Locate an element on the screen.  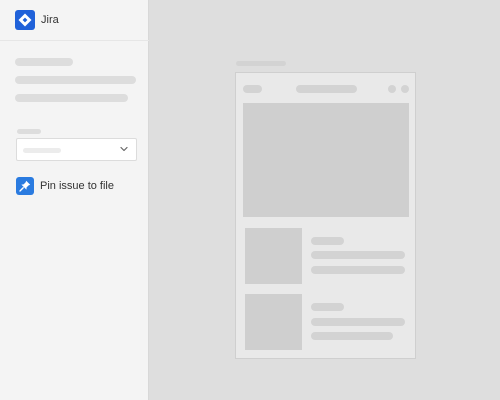
frame-title-placeholder is located at coordinates (261, 63).